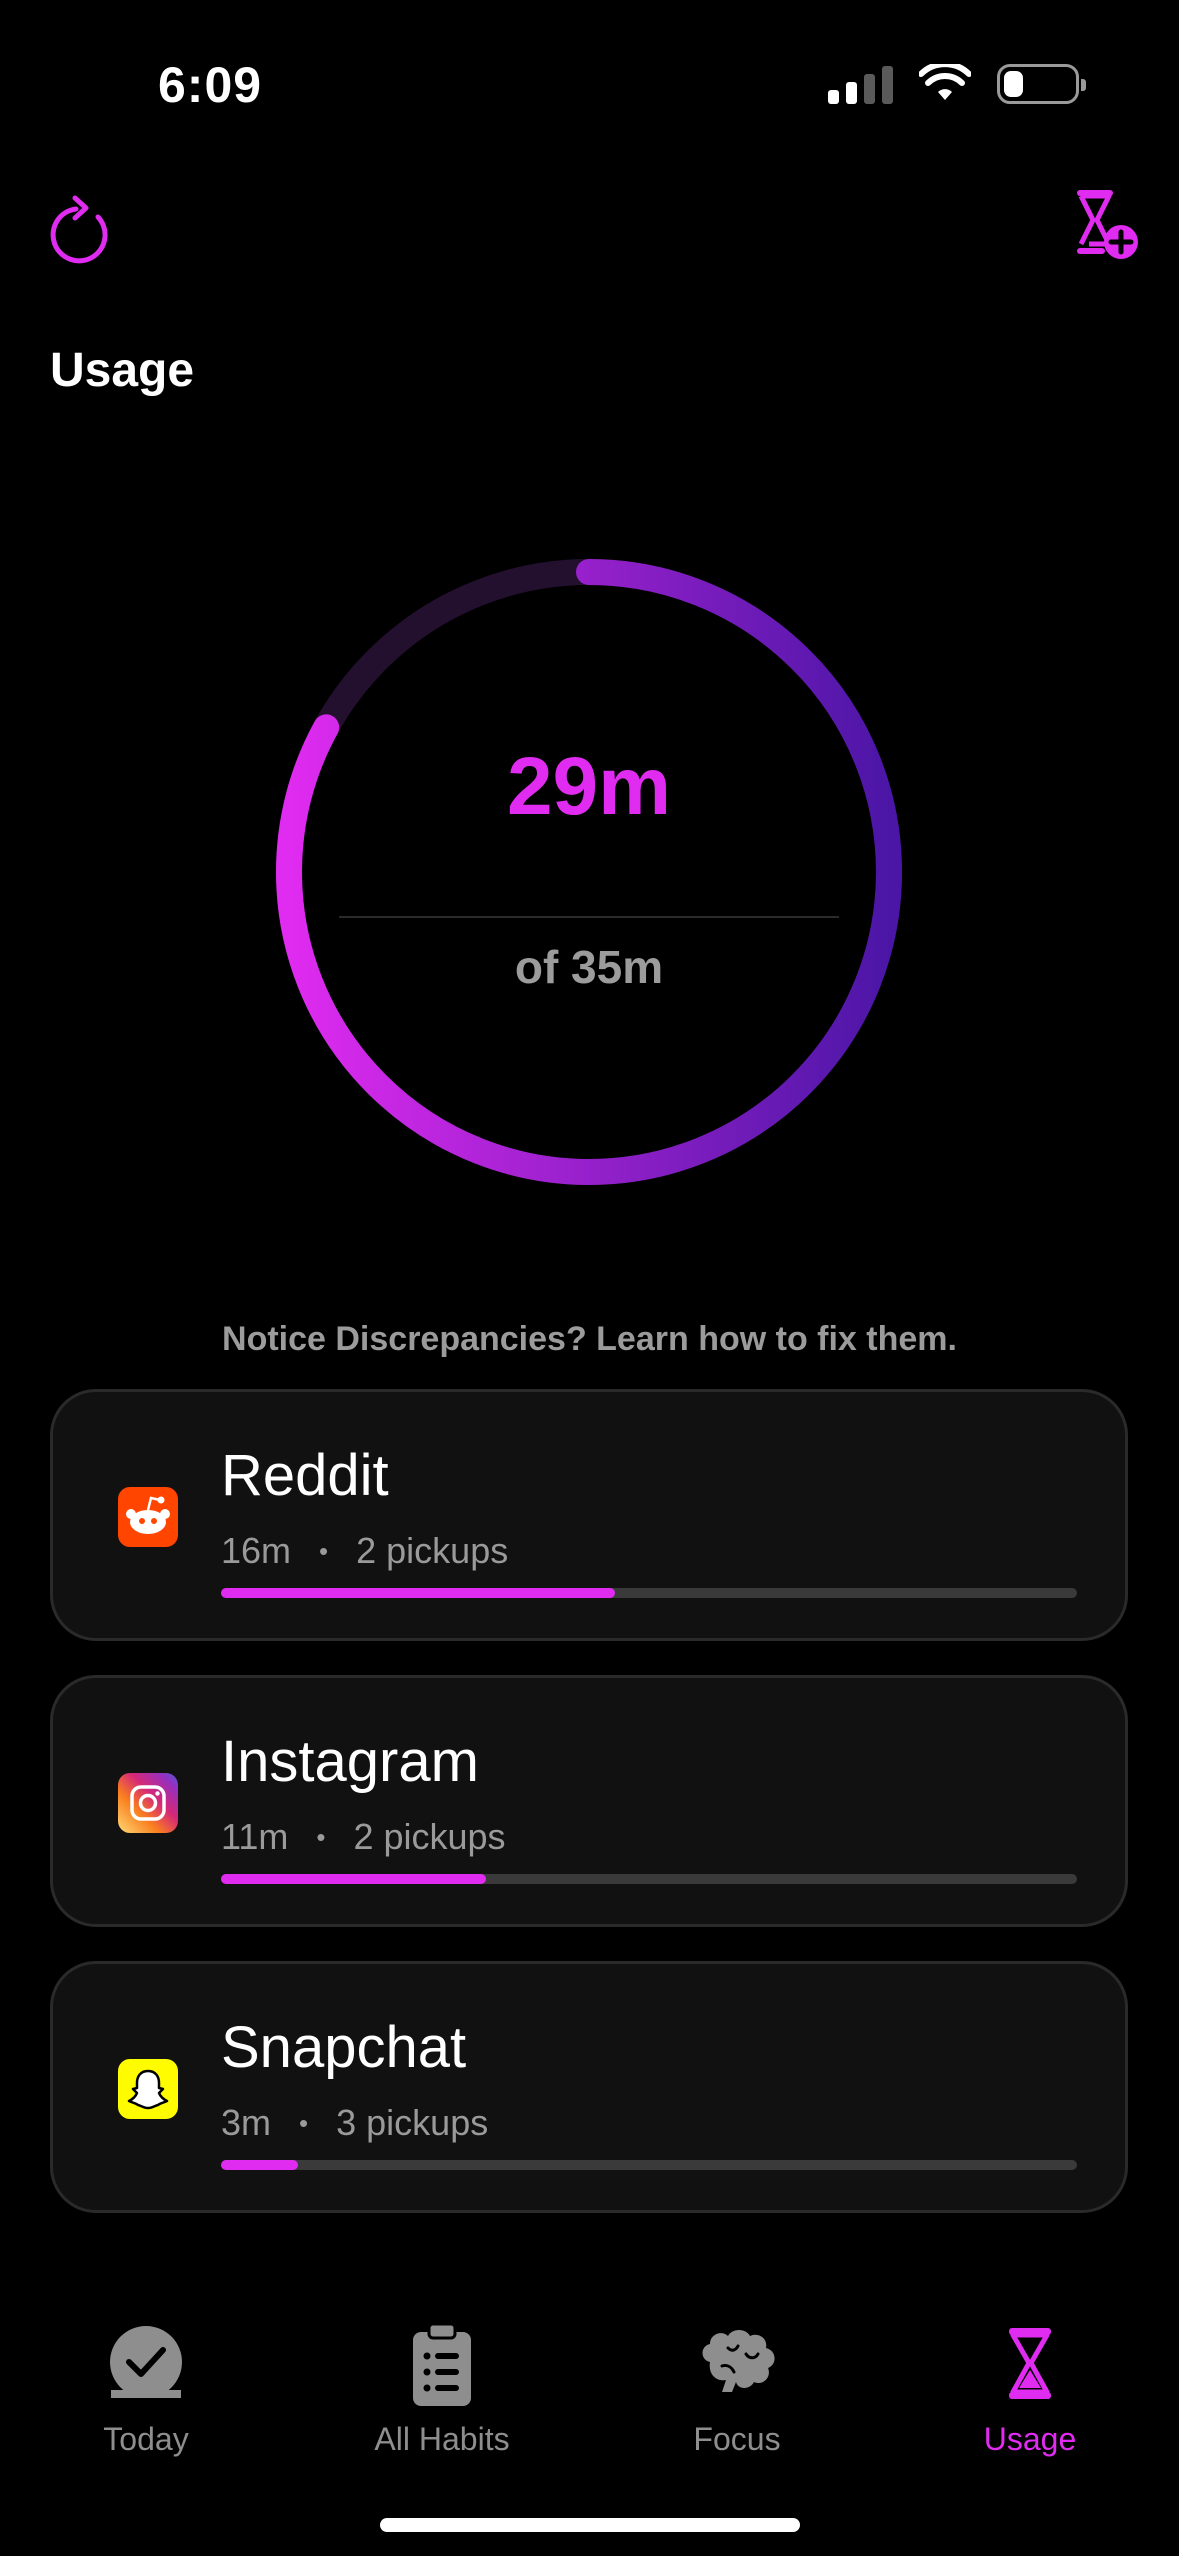 This screenshot has width=1179, height=2556. I want to click on signal-icon, so click(860, 84).